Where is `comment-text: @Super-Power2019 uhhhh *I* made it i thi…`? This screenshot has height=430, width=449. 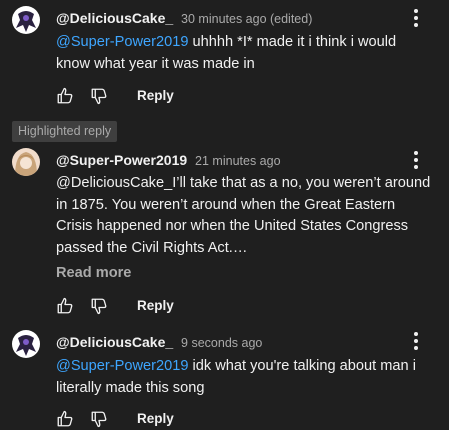 comment-text: @Super-Power2019 uhhhh *I* made it i thi… is located at coordinates (226, 53).